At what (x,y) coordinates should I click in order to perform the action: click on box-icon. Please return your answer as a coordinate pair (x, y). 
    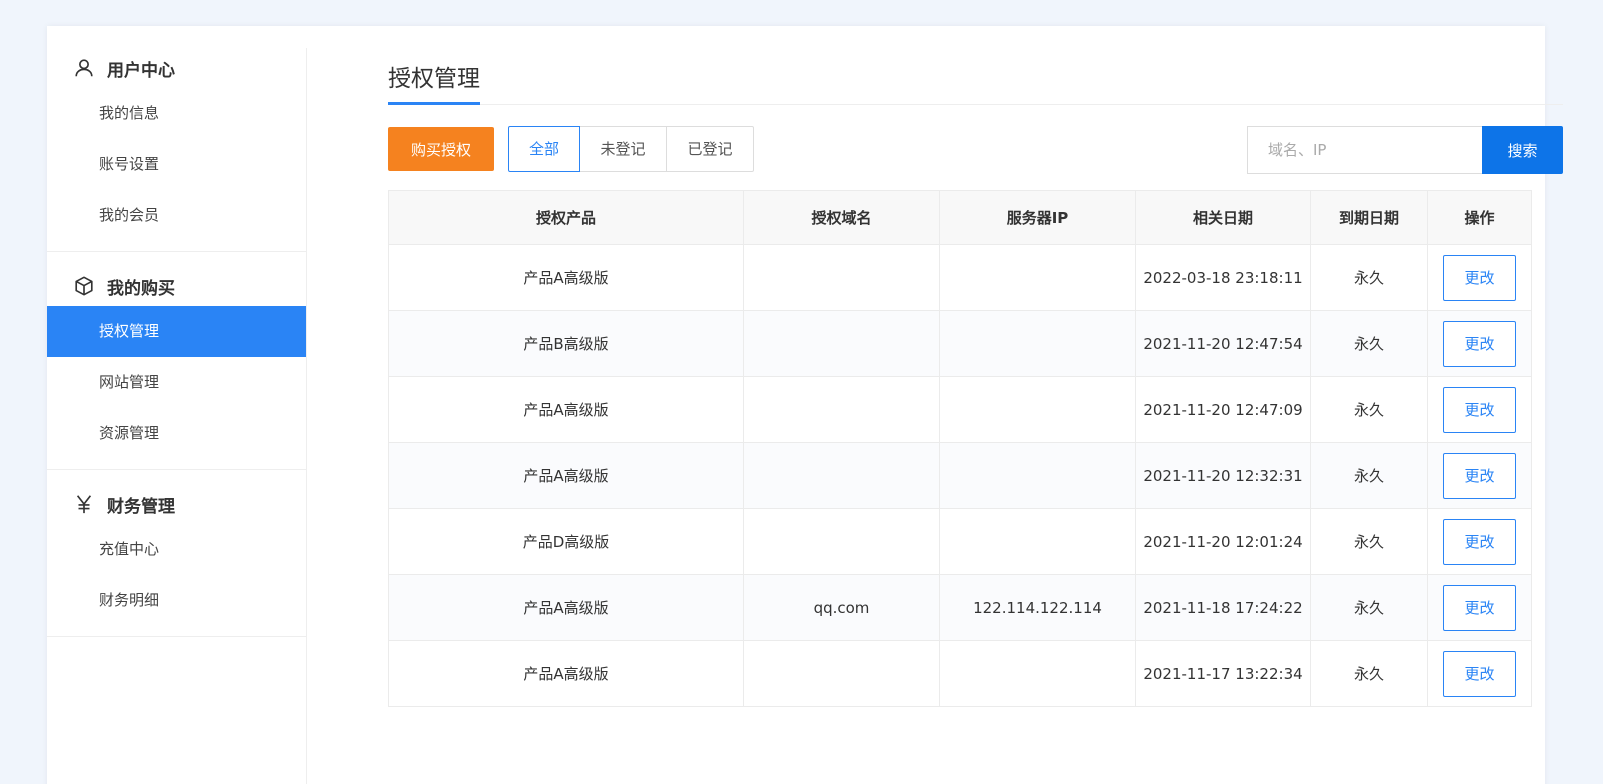
    Looking at the image, I should click on (84, 286).